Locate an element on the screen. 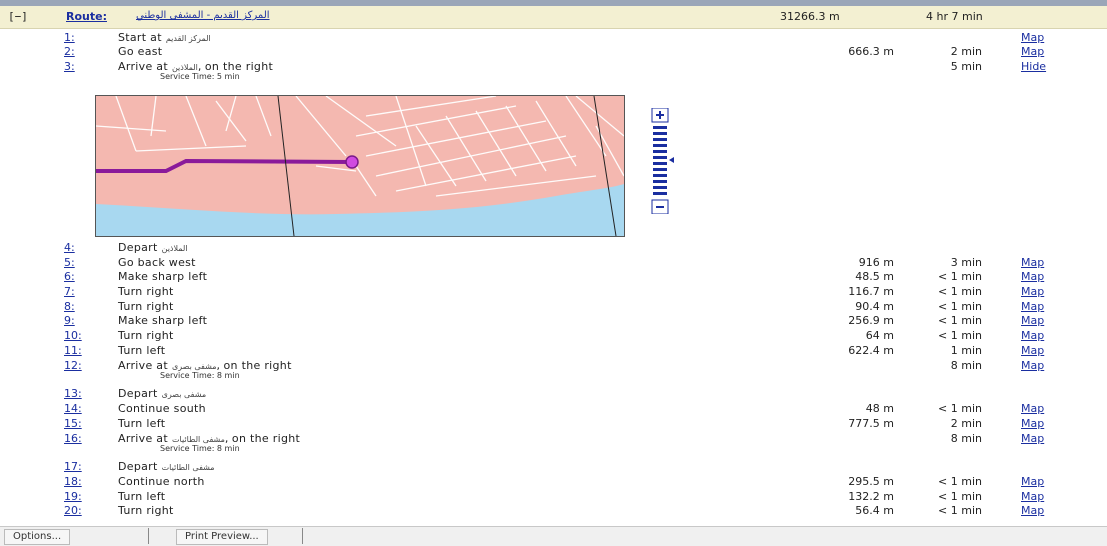  hide-map-link: Hide is located at coordinates (1033, 67).